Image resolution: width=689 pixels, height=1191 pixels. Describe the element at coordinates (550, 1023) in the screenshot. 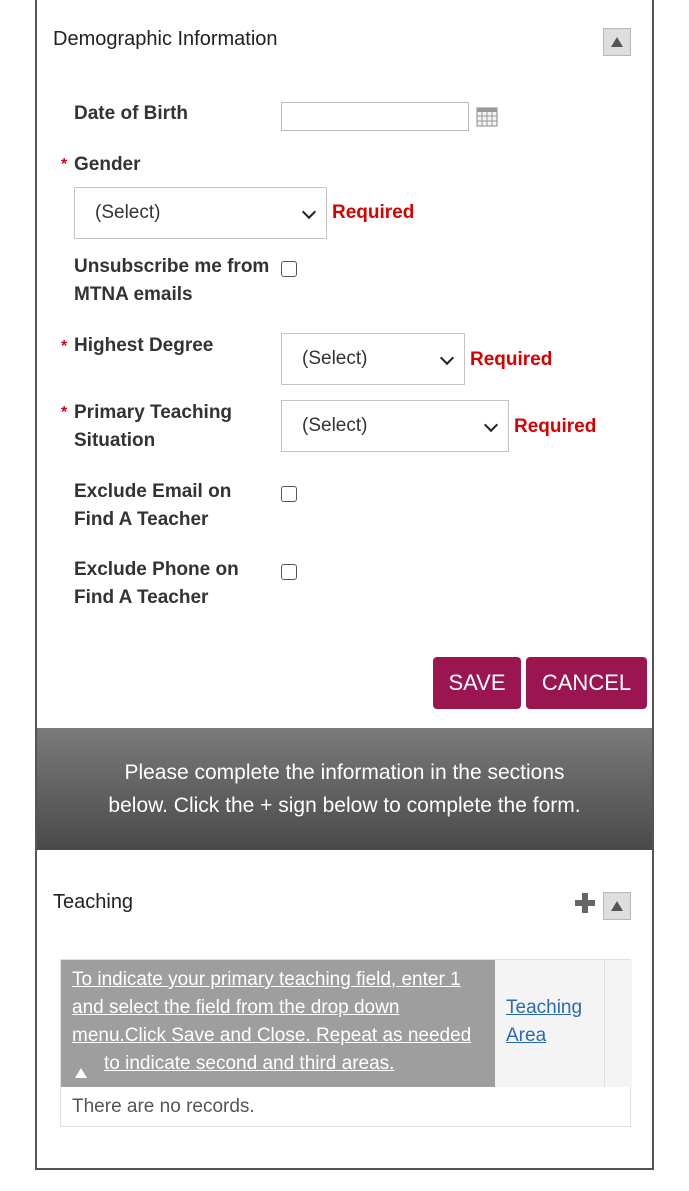

I see `table-header-teaching-area: Teaching Area` at that location.